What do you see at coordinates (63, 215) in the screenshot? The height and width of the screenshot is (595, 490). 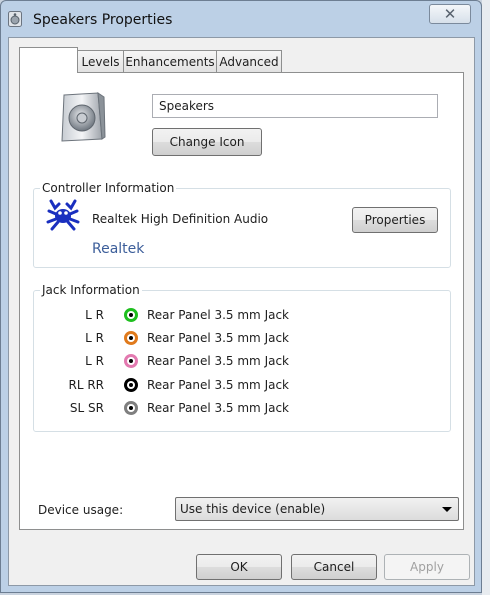 I see `realtek-crab-icon` at bounding box center [63, 215].